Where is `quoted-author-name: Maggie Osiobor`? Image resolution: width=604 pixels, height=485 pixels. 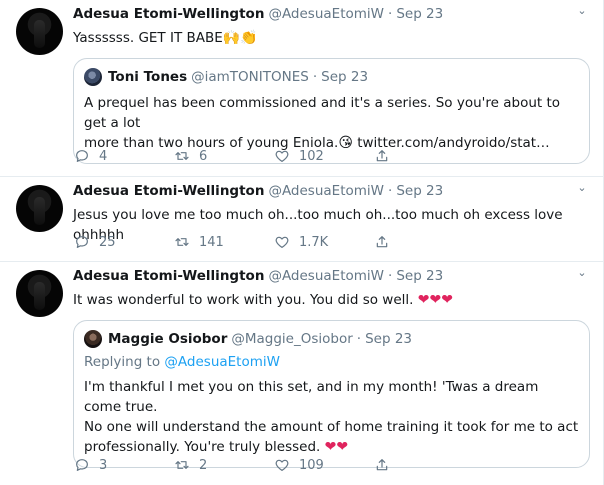 quoted-author-name: Maggie Osiobor is located at coordinates (168, 339).